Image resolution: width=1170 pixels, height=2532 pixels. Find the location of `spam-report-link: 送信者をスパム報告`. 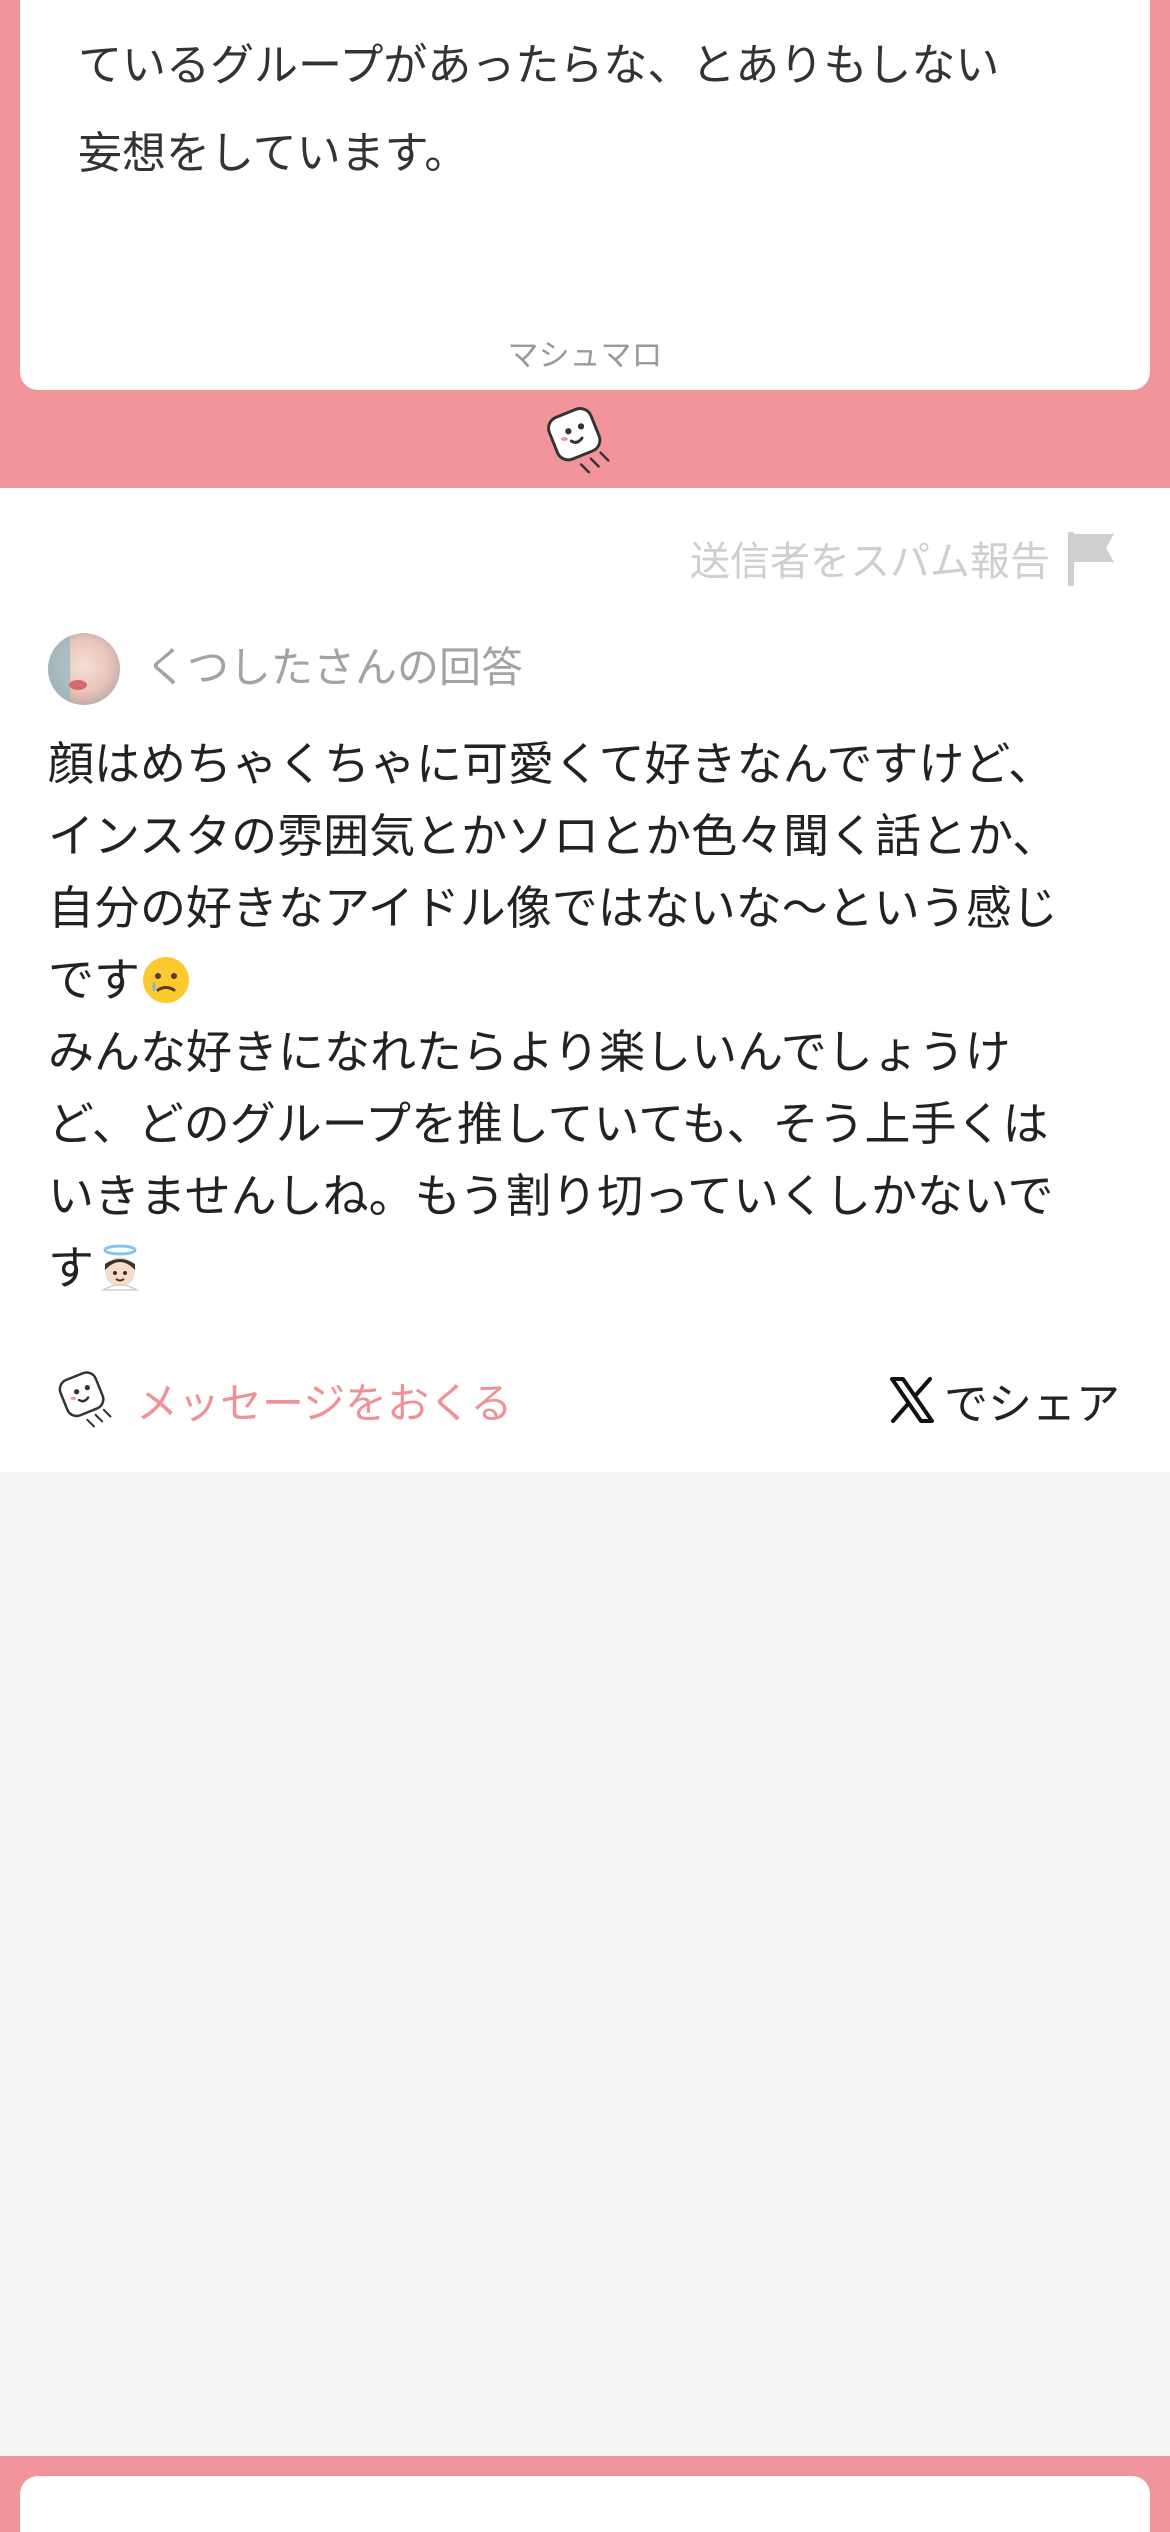

spam-report-link: 送信者をスパム報告 is located at coordinates (905, 558).